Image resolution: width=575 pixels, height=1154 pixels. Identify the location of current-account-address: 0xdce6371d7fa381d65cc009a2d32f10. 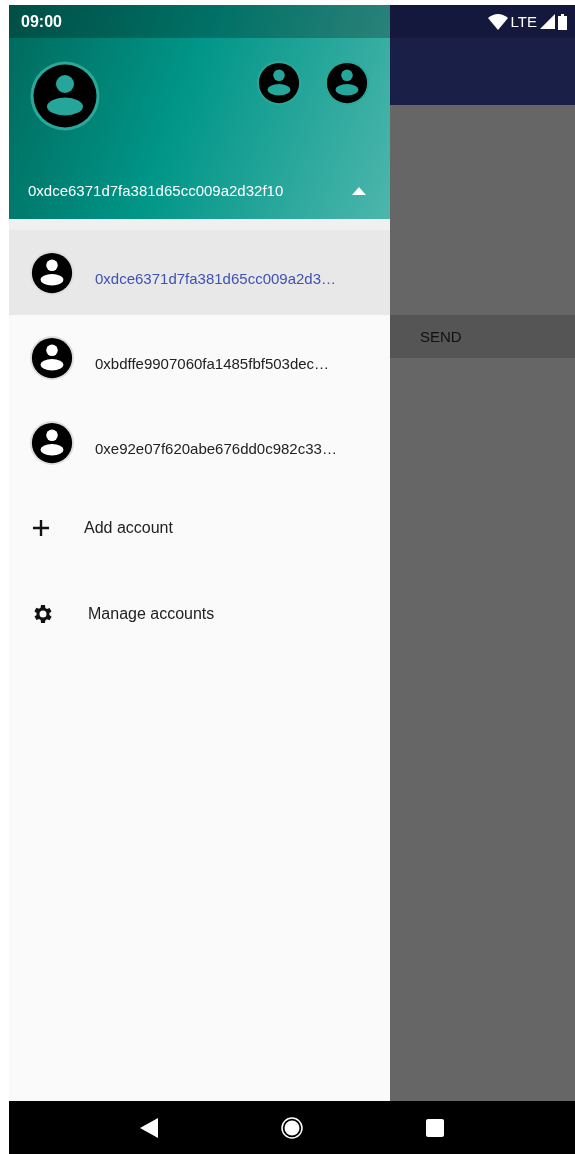
(156, 190).